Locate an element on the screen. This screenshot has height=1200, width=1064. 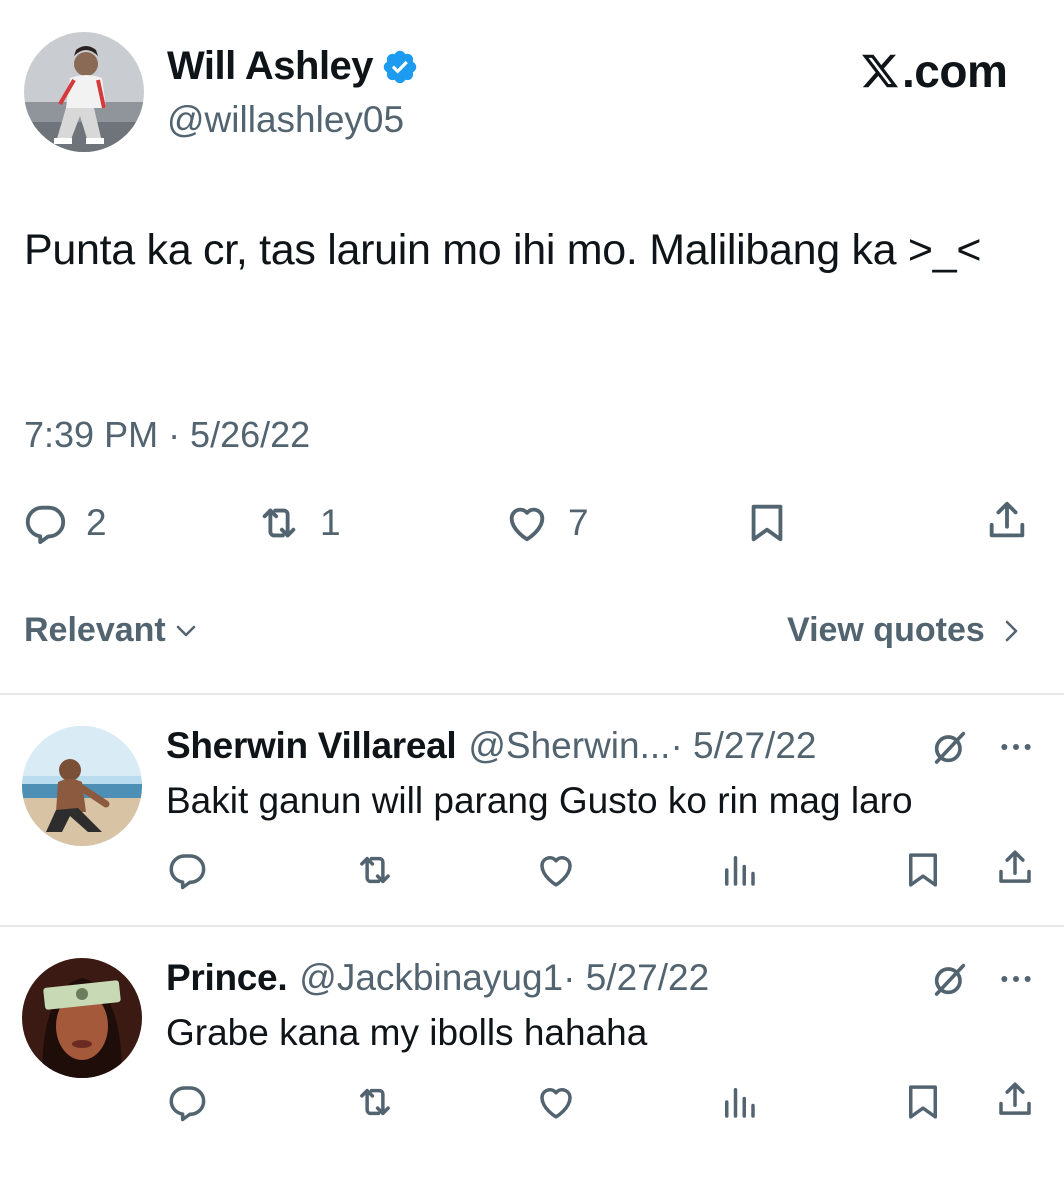
repost-count: 1 is located at coordinates (330, 522).